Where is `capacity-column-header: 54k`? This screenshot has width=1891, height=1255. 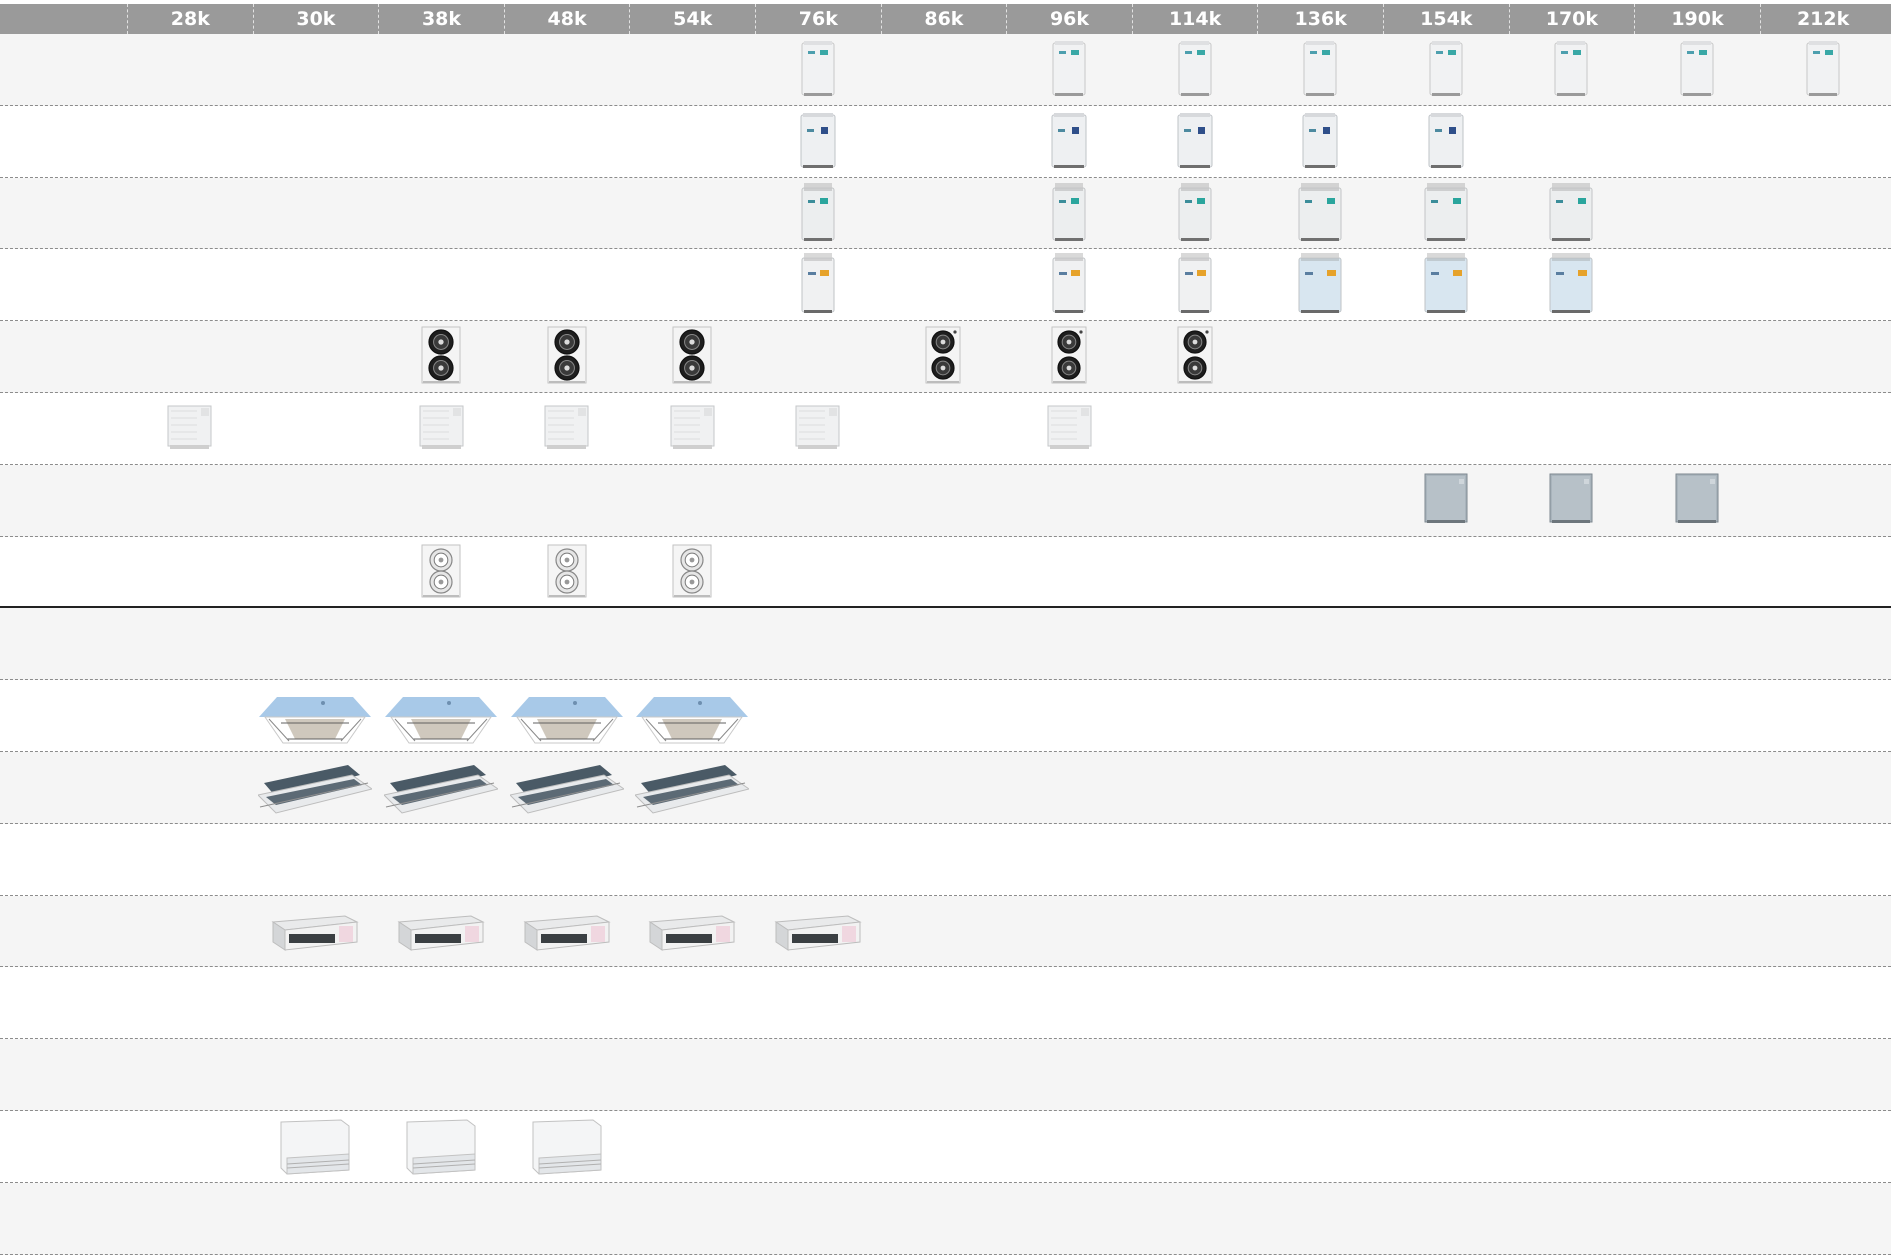 capacity-column-header: 54k is located at coordinates (692, 19).